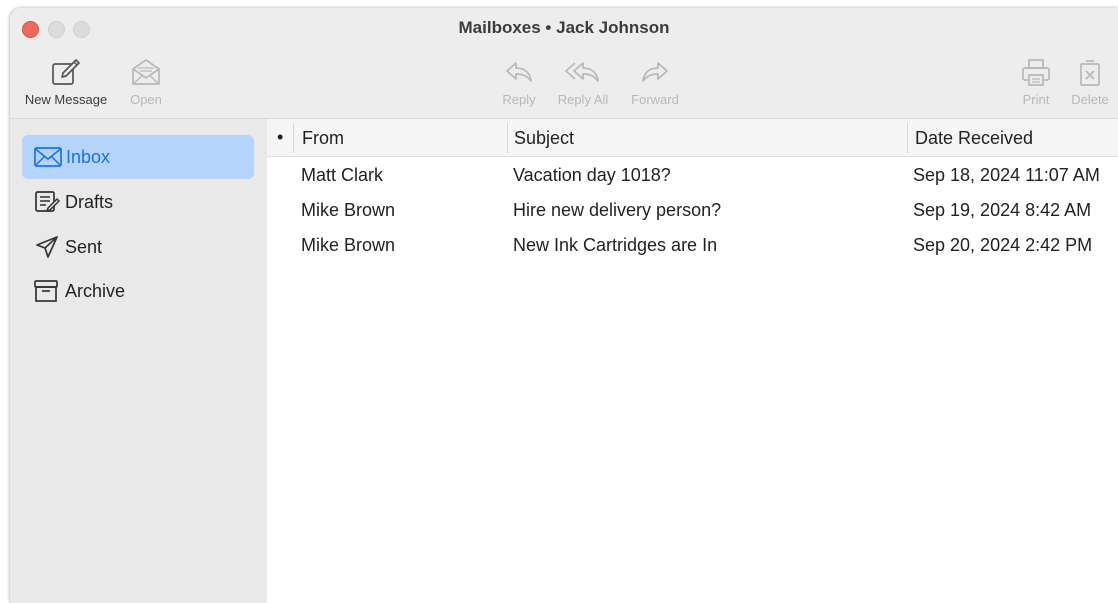 This screenshot has width=1118, height=603. What do you see at coordinates (146, 99) in the screenshot?
I see `open-label: Open` at bounding box center [146, 99].